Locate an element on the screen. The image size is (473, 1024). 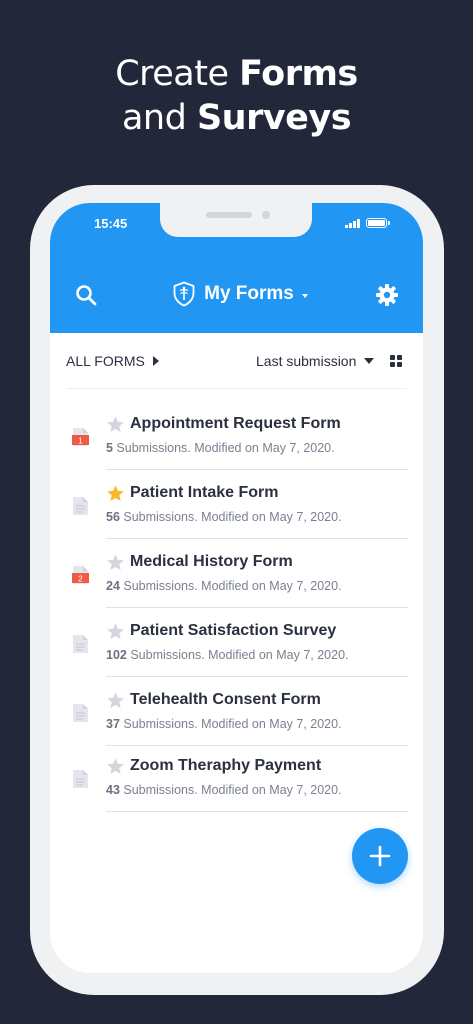
form-meta: 43 Submissions. Modified on May 7, 2020. is located at coordinates (224, 790).